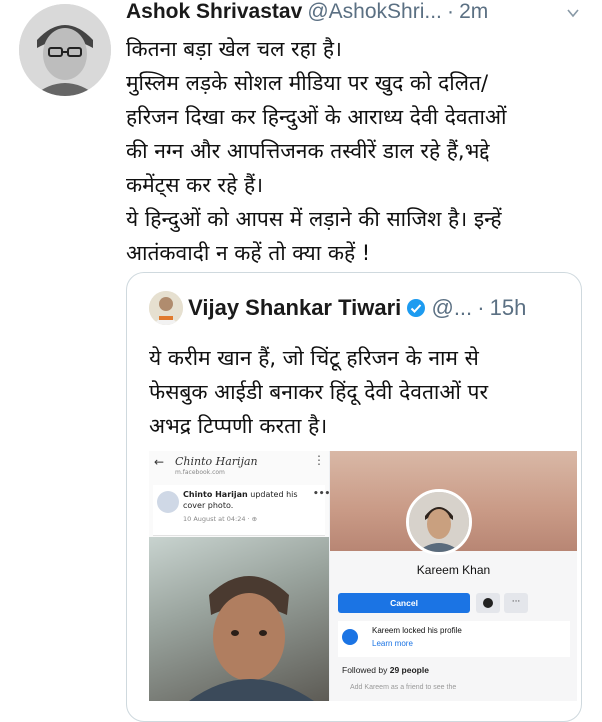 The image size is (602, 722). Describe the element at coordinates (416, 308) in the screenshot. I see `verified-badge-icon` at that location.